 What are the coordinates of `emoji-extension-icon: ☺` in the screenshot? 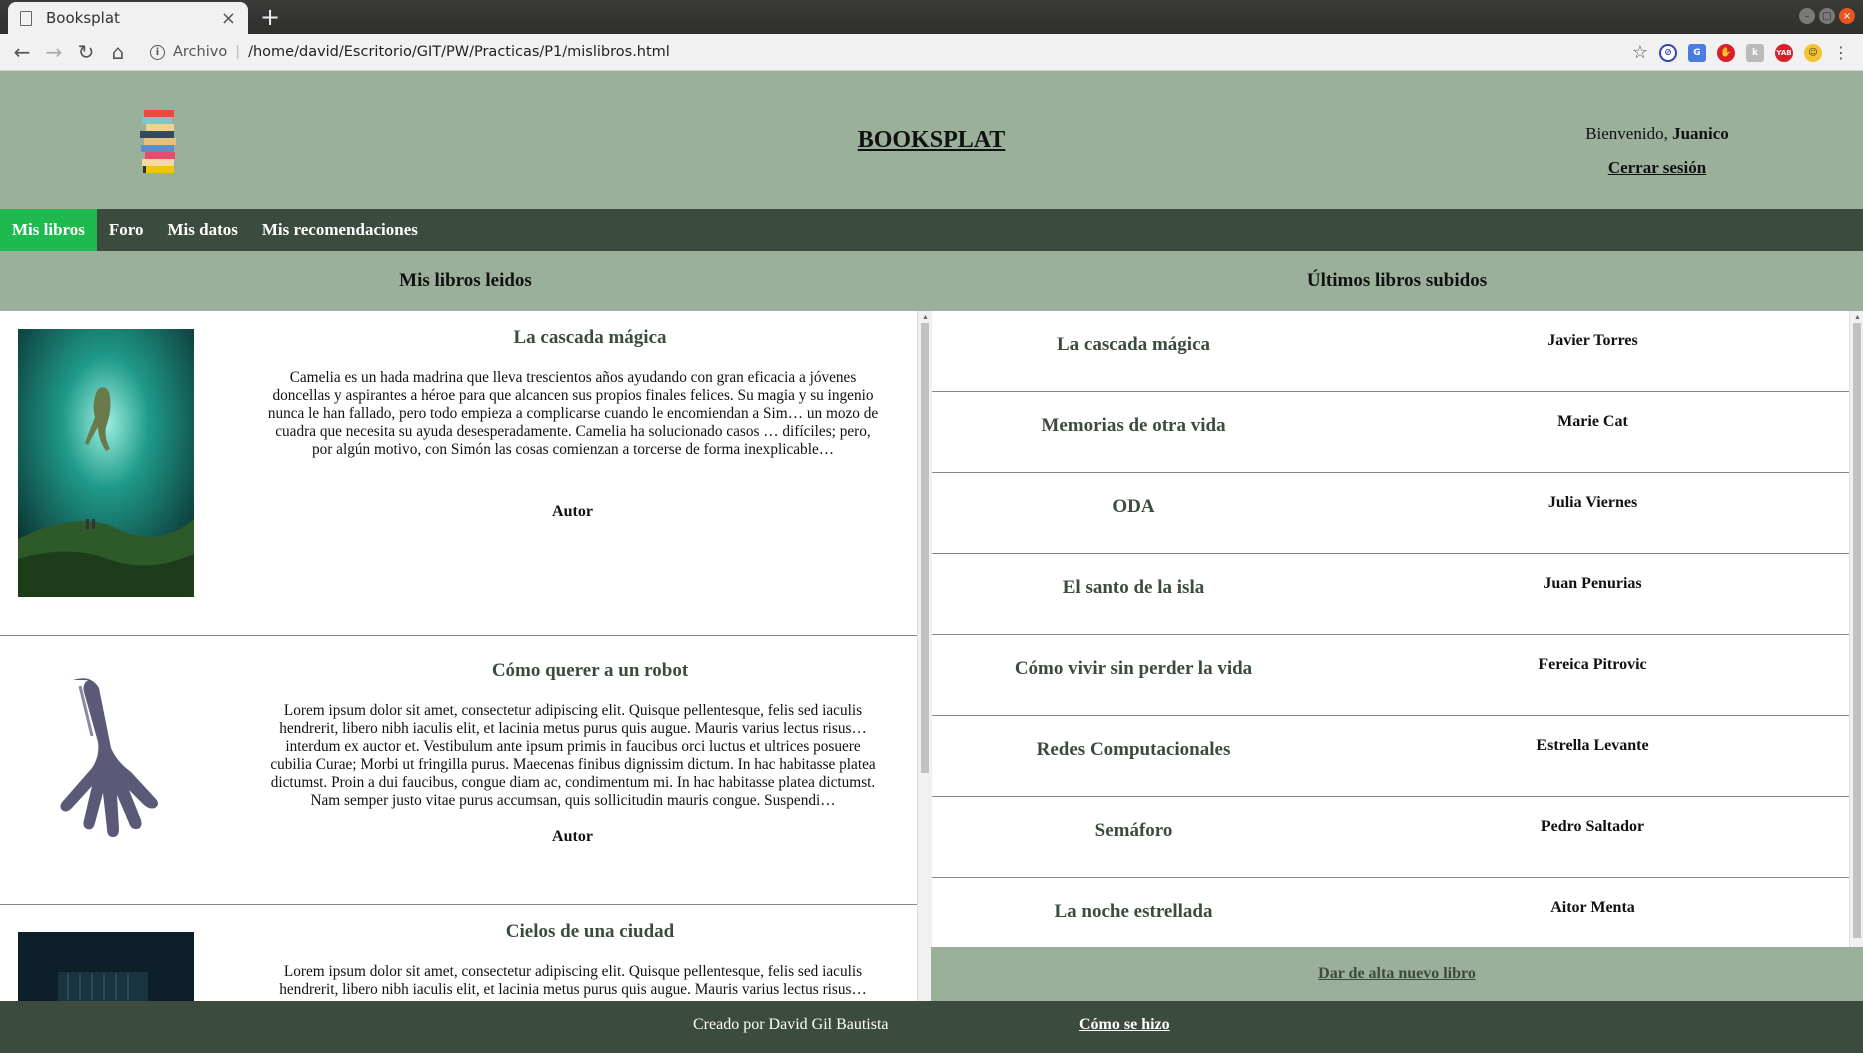 It's located at (1813, 52).